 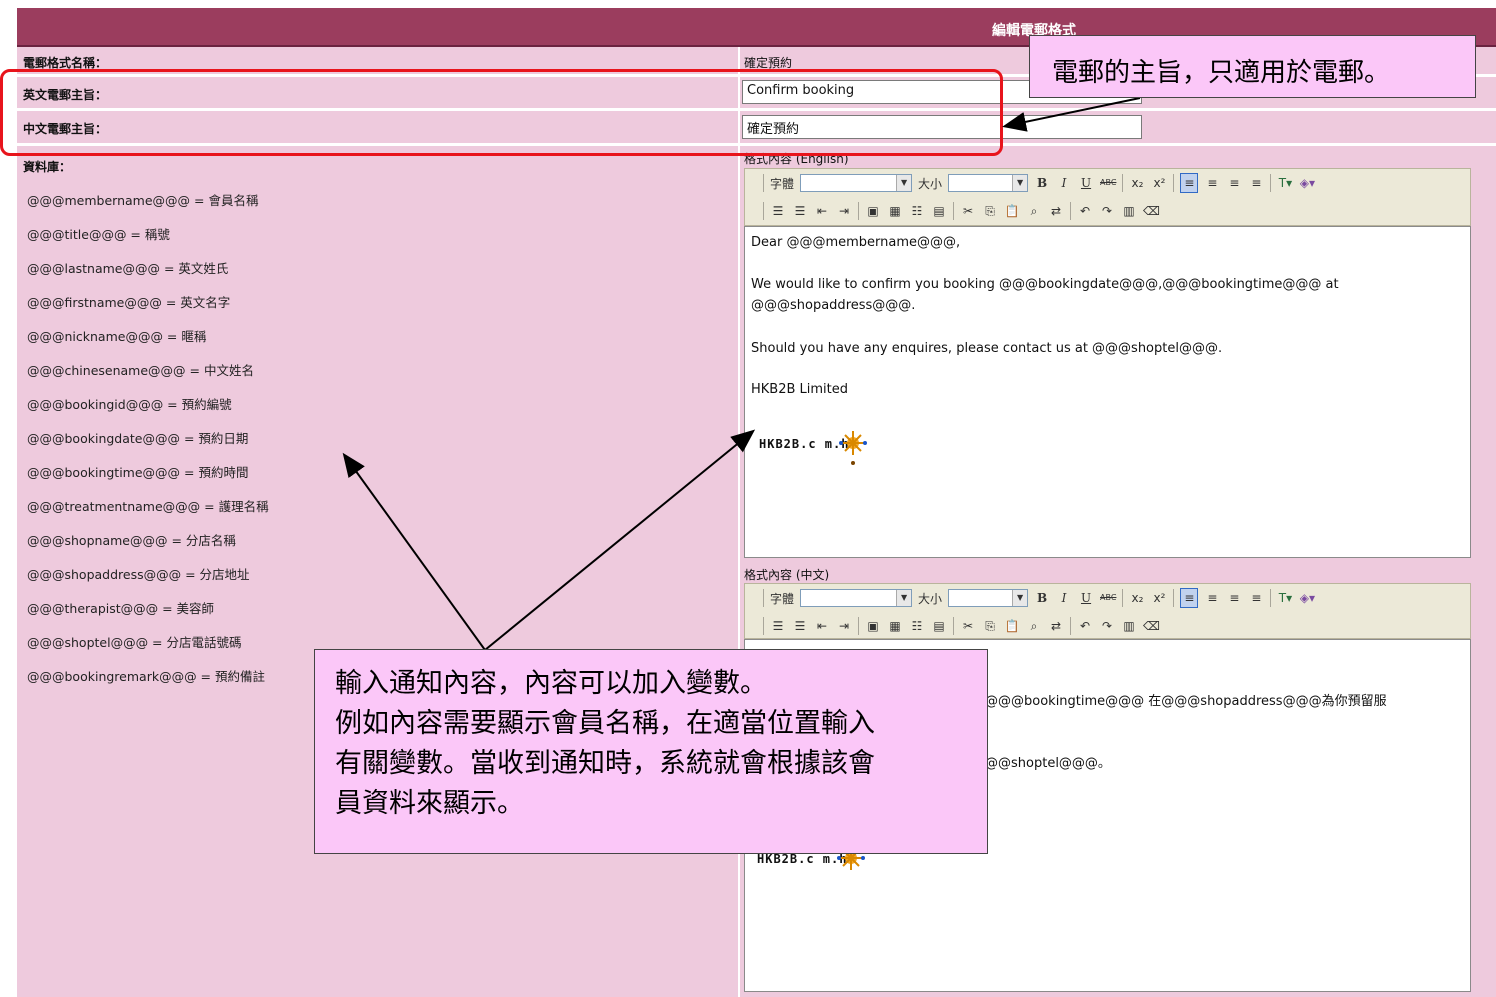 I want to click on subject-callout: 電郵的主旨，只適用於電郵。, so click(x=1252, y=66).